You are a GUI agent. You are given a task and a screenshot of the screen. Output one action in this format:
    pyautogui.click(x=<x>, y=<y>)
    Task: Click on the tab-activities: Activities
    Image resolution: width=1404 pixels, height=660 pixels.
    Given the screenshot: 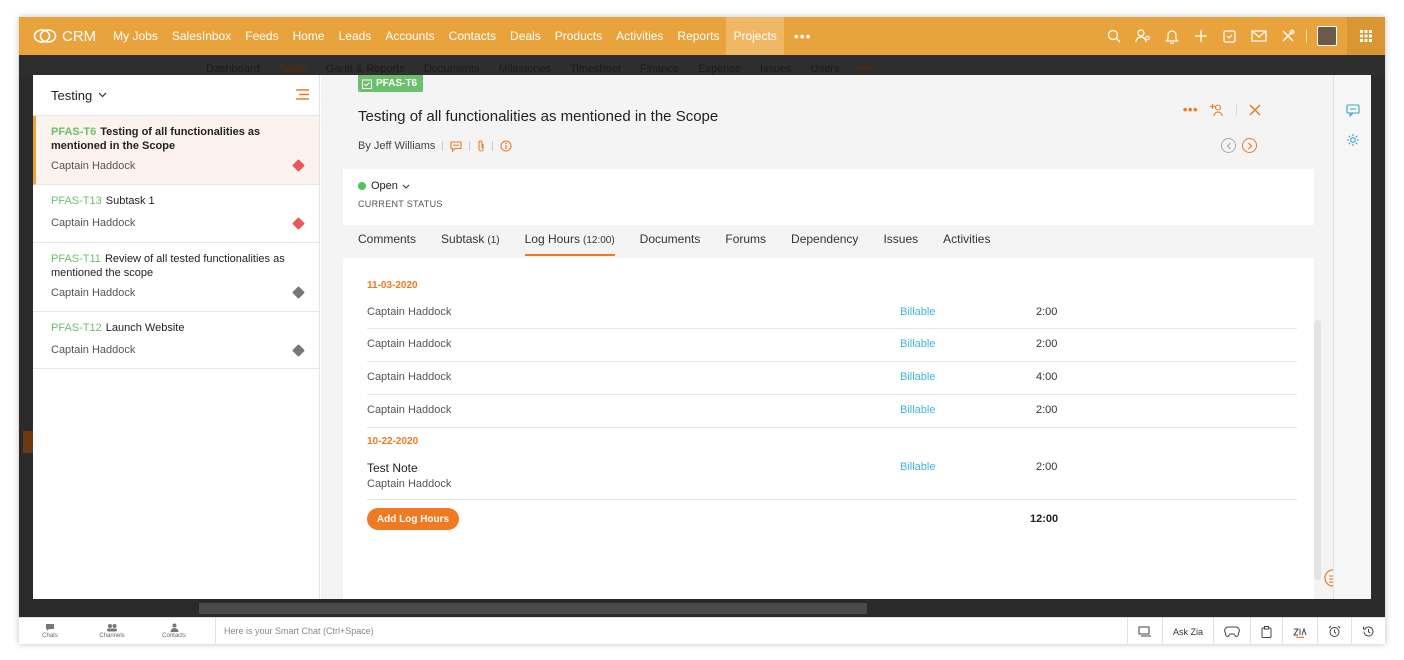 What is the action you would take?
    pyautogui.click(x=966, y=244)
    